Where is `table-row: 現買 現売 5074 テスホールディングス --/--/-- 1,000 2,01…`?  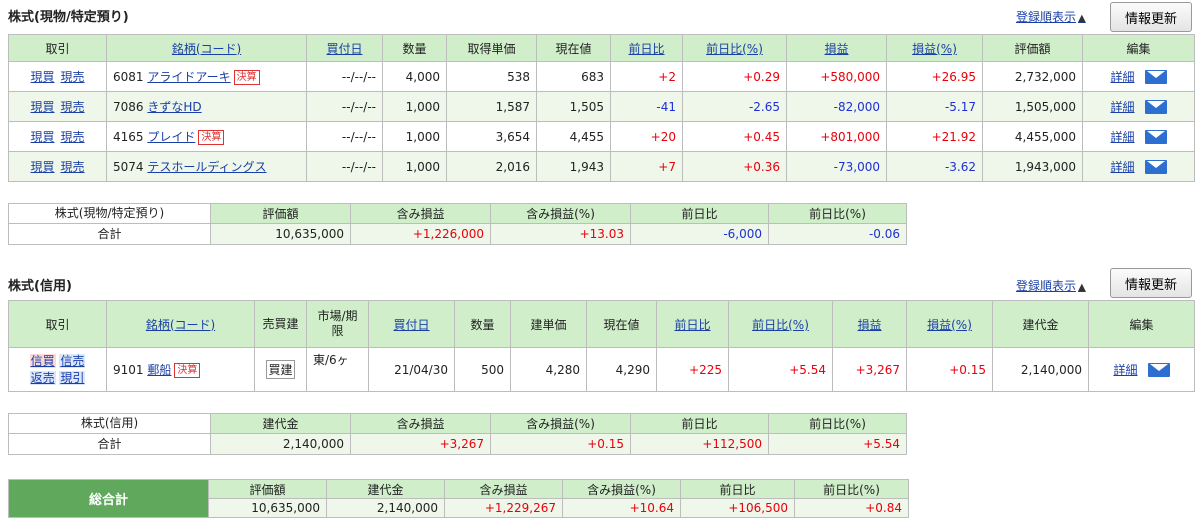 table-row: 現買 現売 5074 テスホールディングス --/--/-- 1,000 2,01… is located at coordinates (601, 166).